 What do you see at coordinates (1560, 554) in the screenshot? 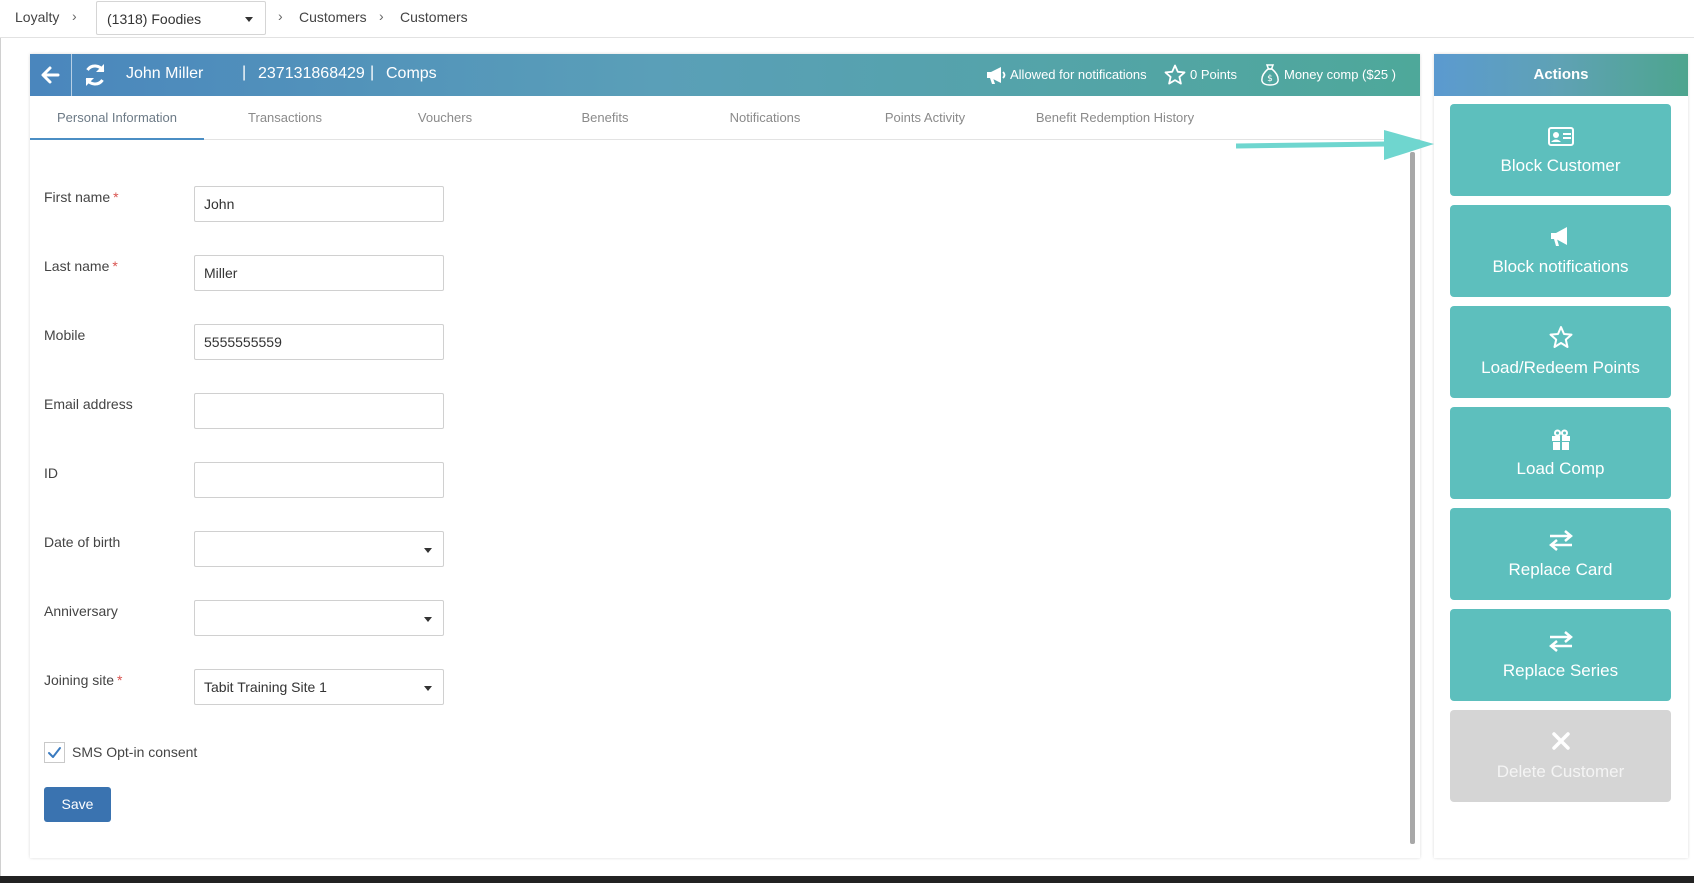
I see `replace-card-button: Replace Card` at bounding box center [1560, 554].